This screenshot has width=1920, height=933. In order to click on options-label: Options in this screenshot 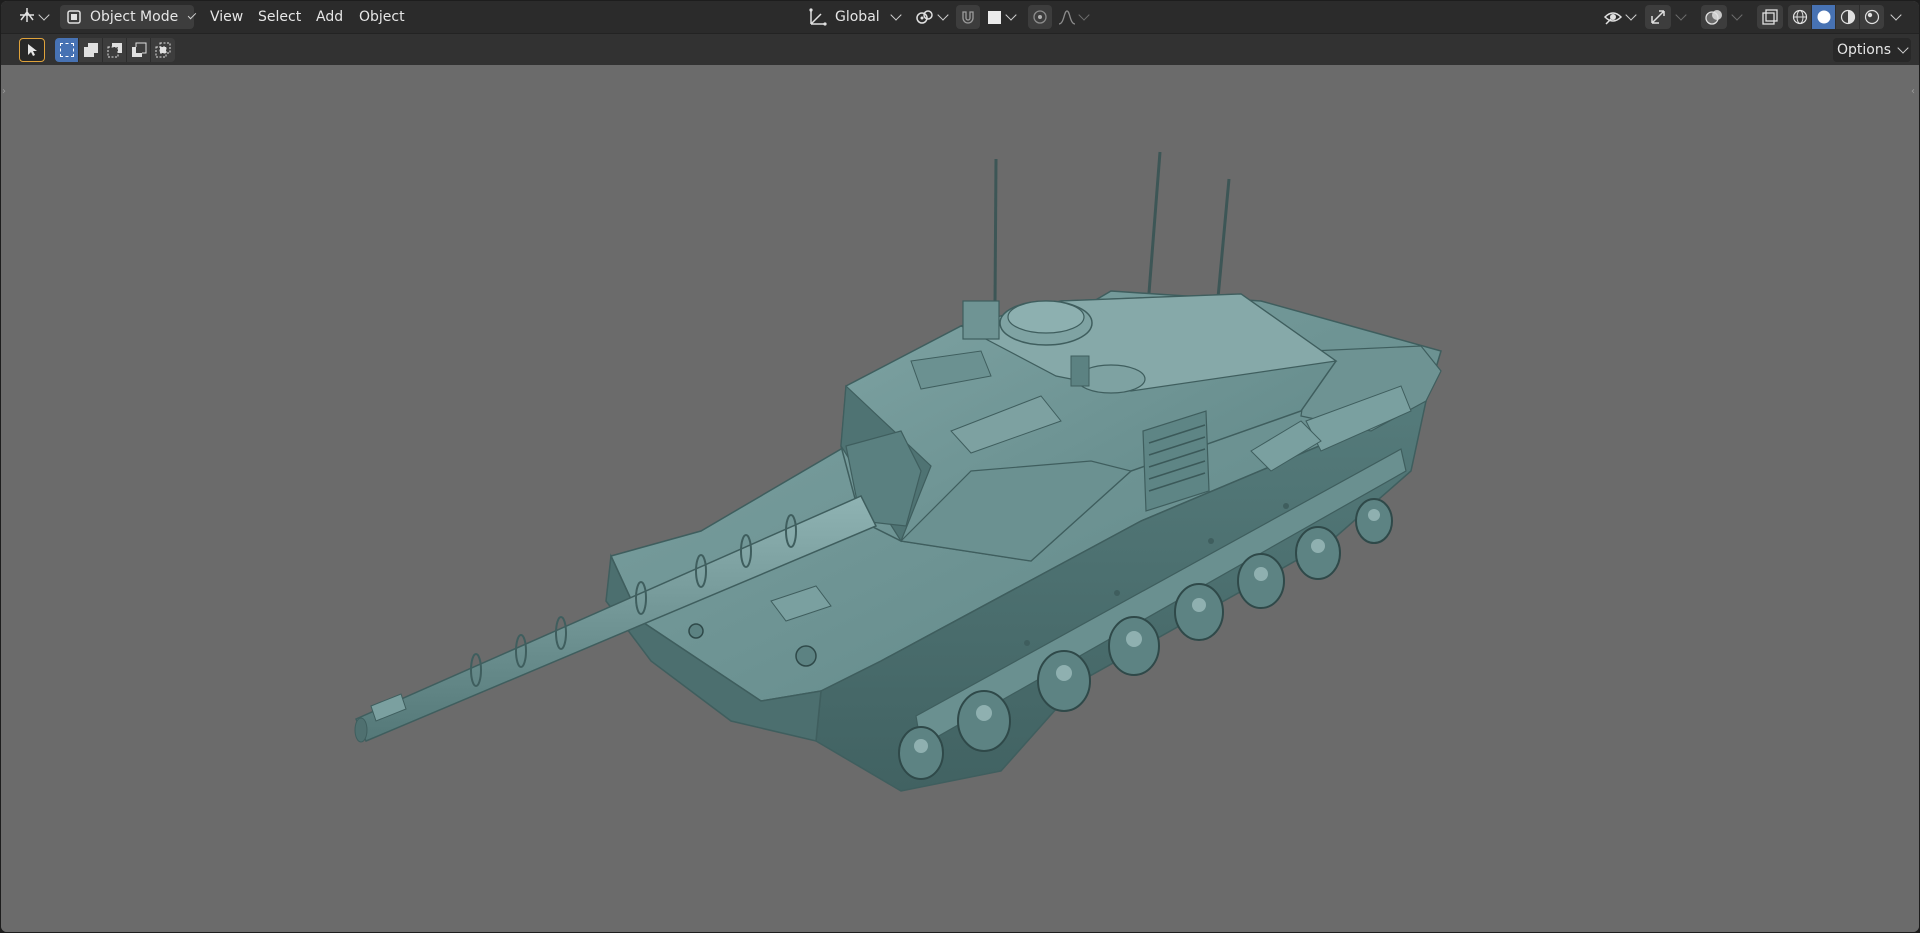, I will do `click(1864, 50)`.